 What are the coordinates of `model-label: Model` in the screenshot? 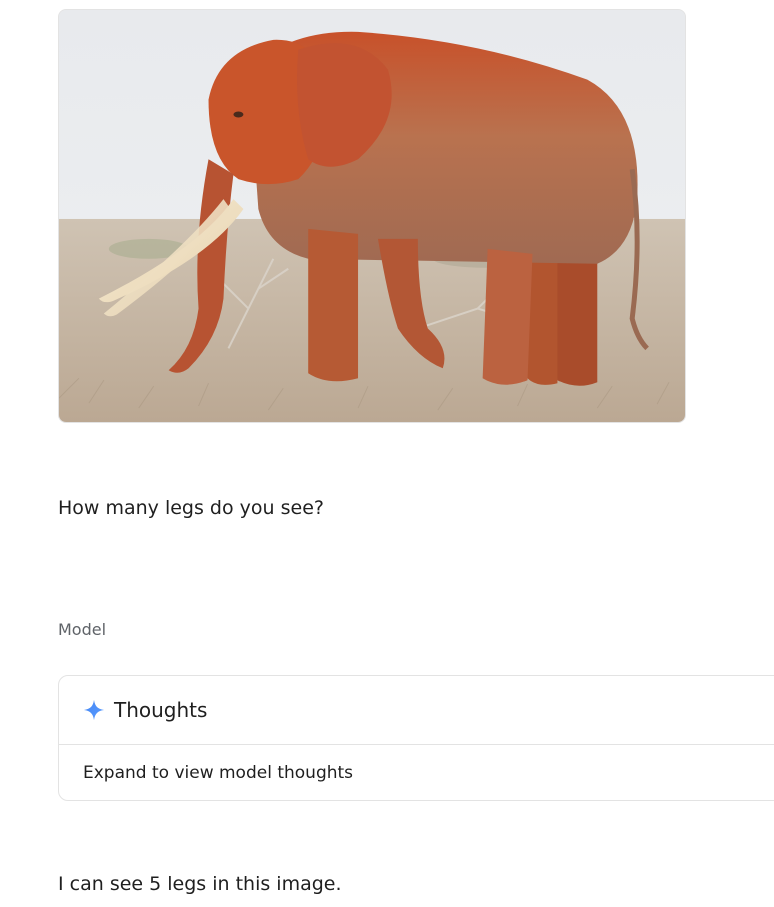 It's located at (82, 629).